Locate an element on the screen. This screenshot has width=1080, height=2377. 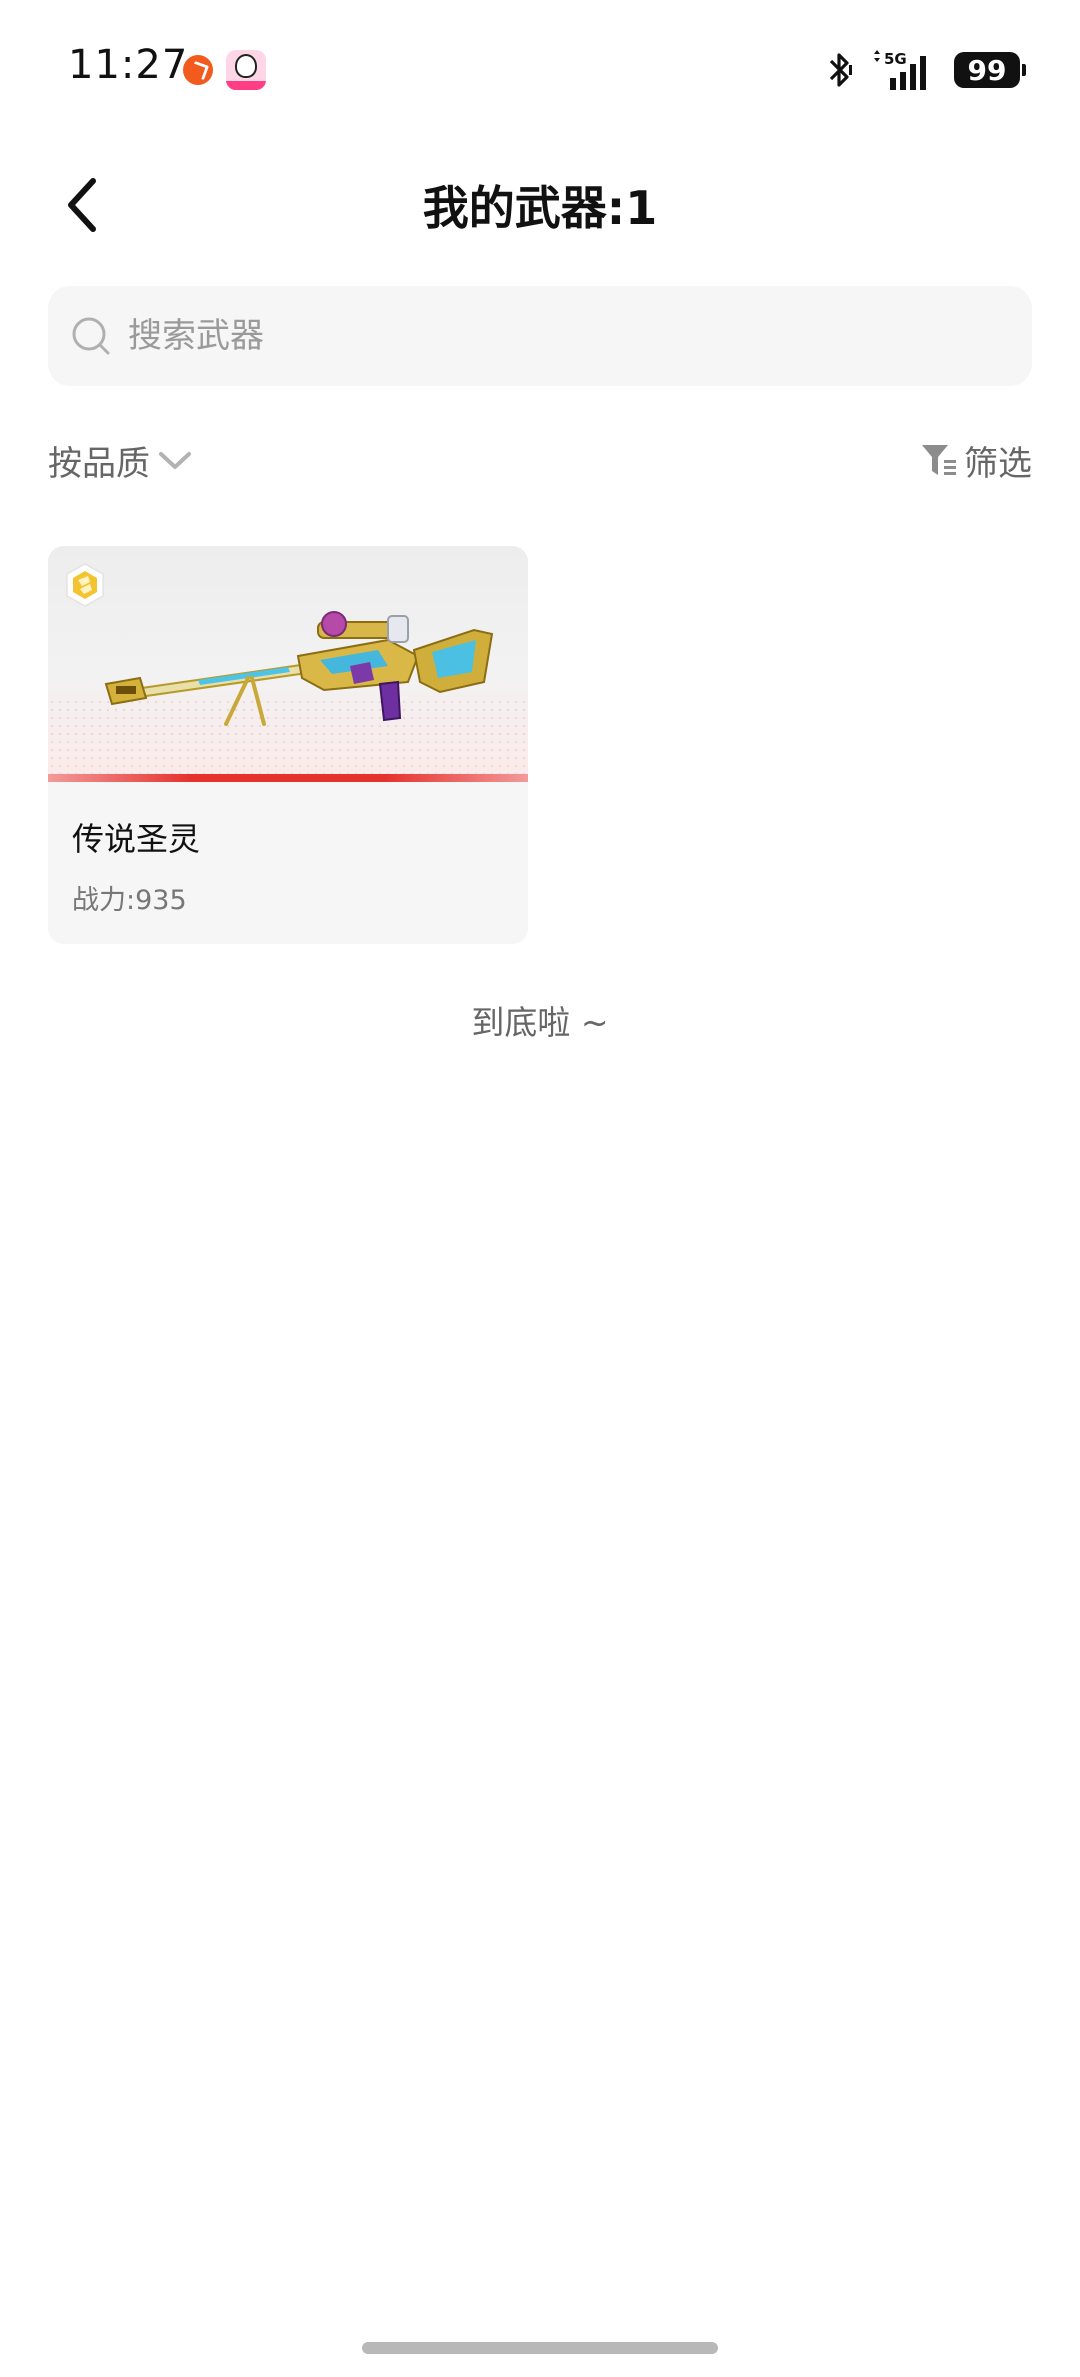
weapon-image is located at coordinates (288, 662).